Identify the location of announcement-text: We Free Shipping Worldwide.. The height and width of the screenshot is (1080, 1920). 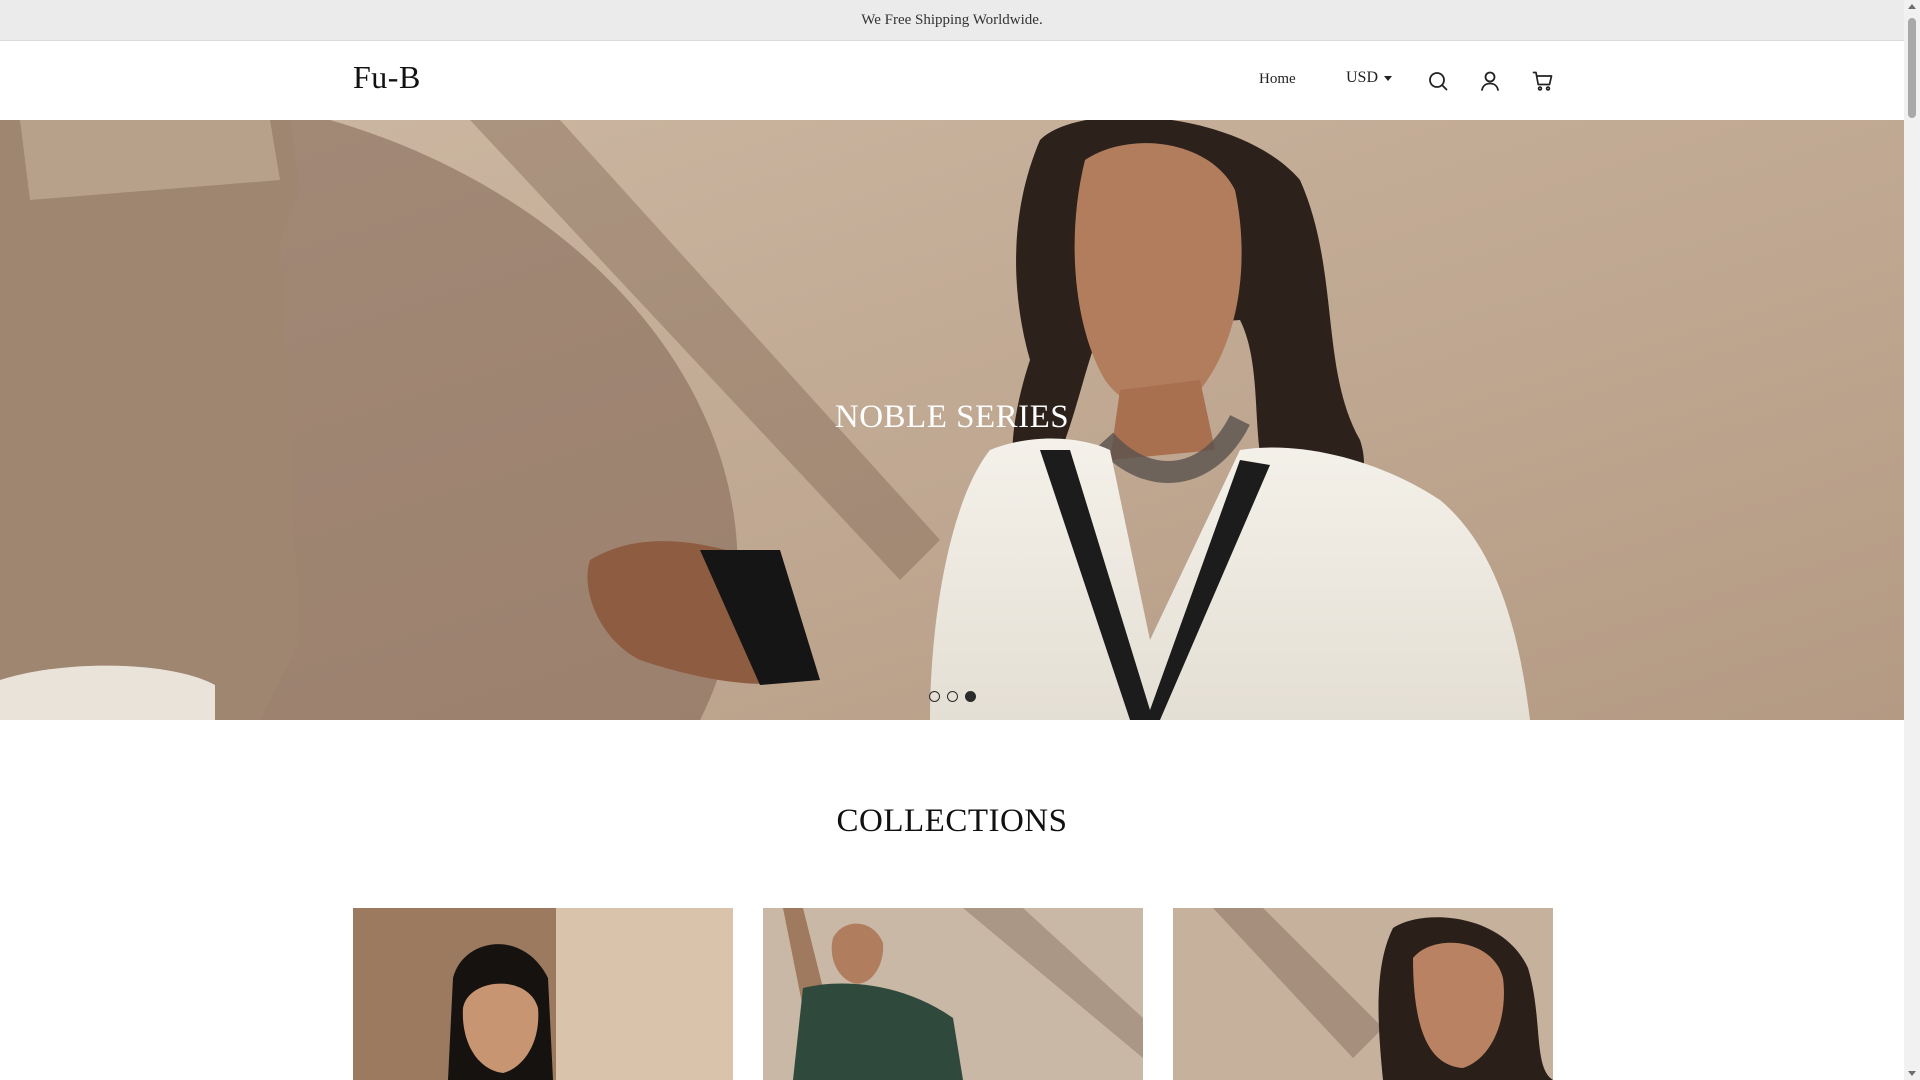
(952, 19).